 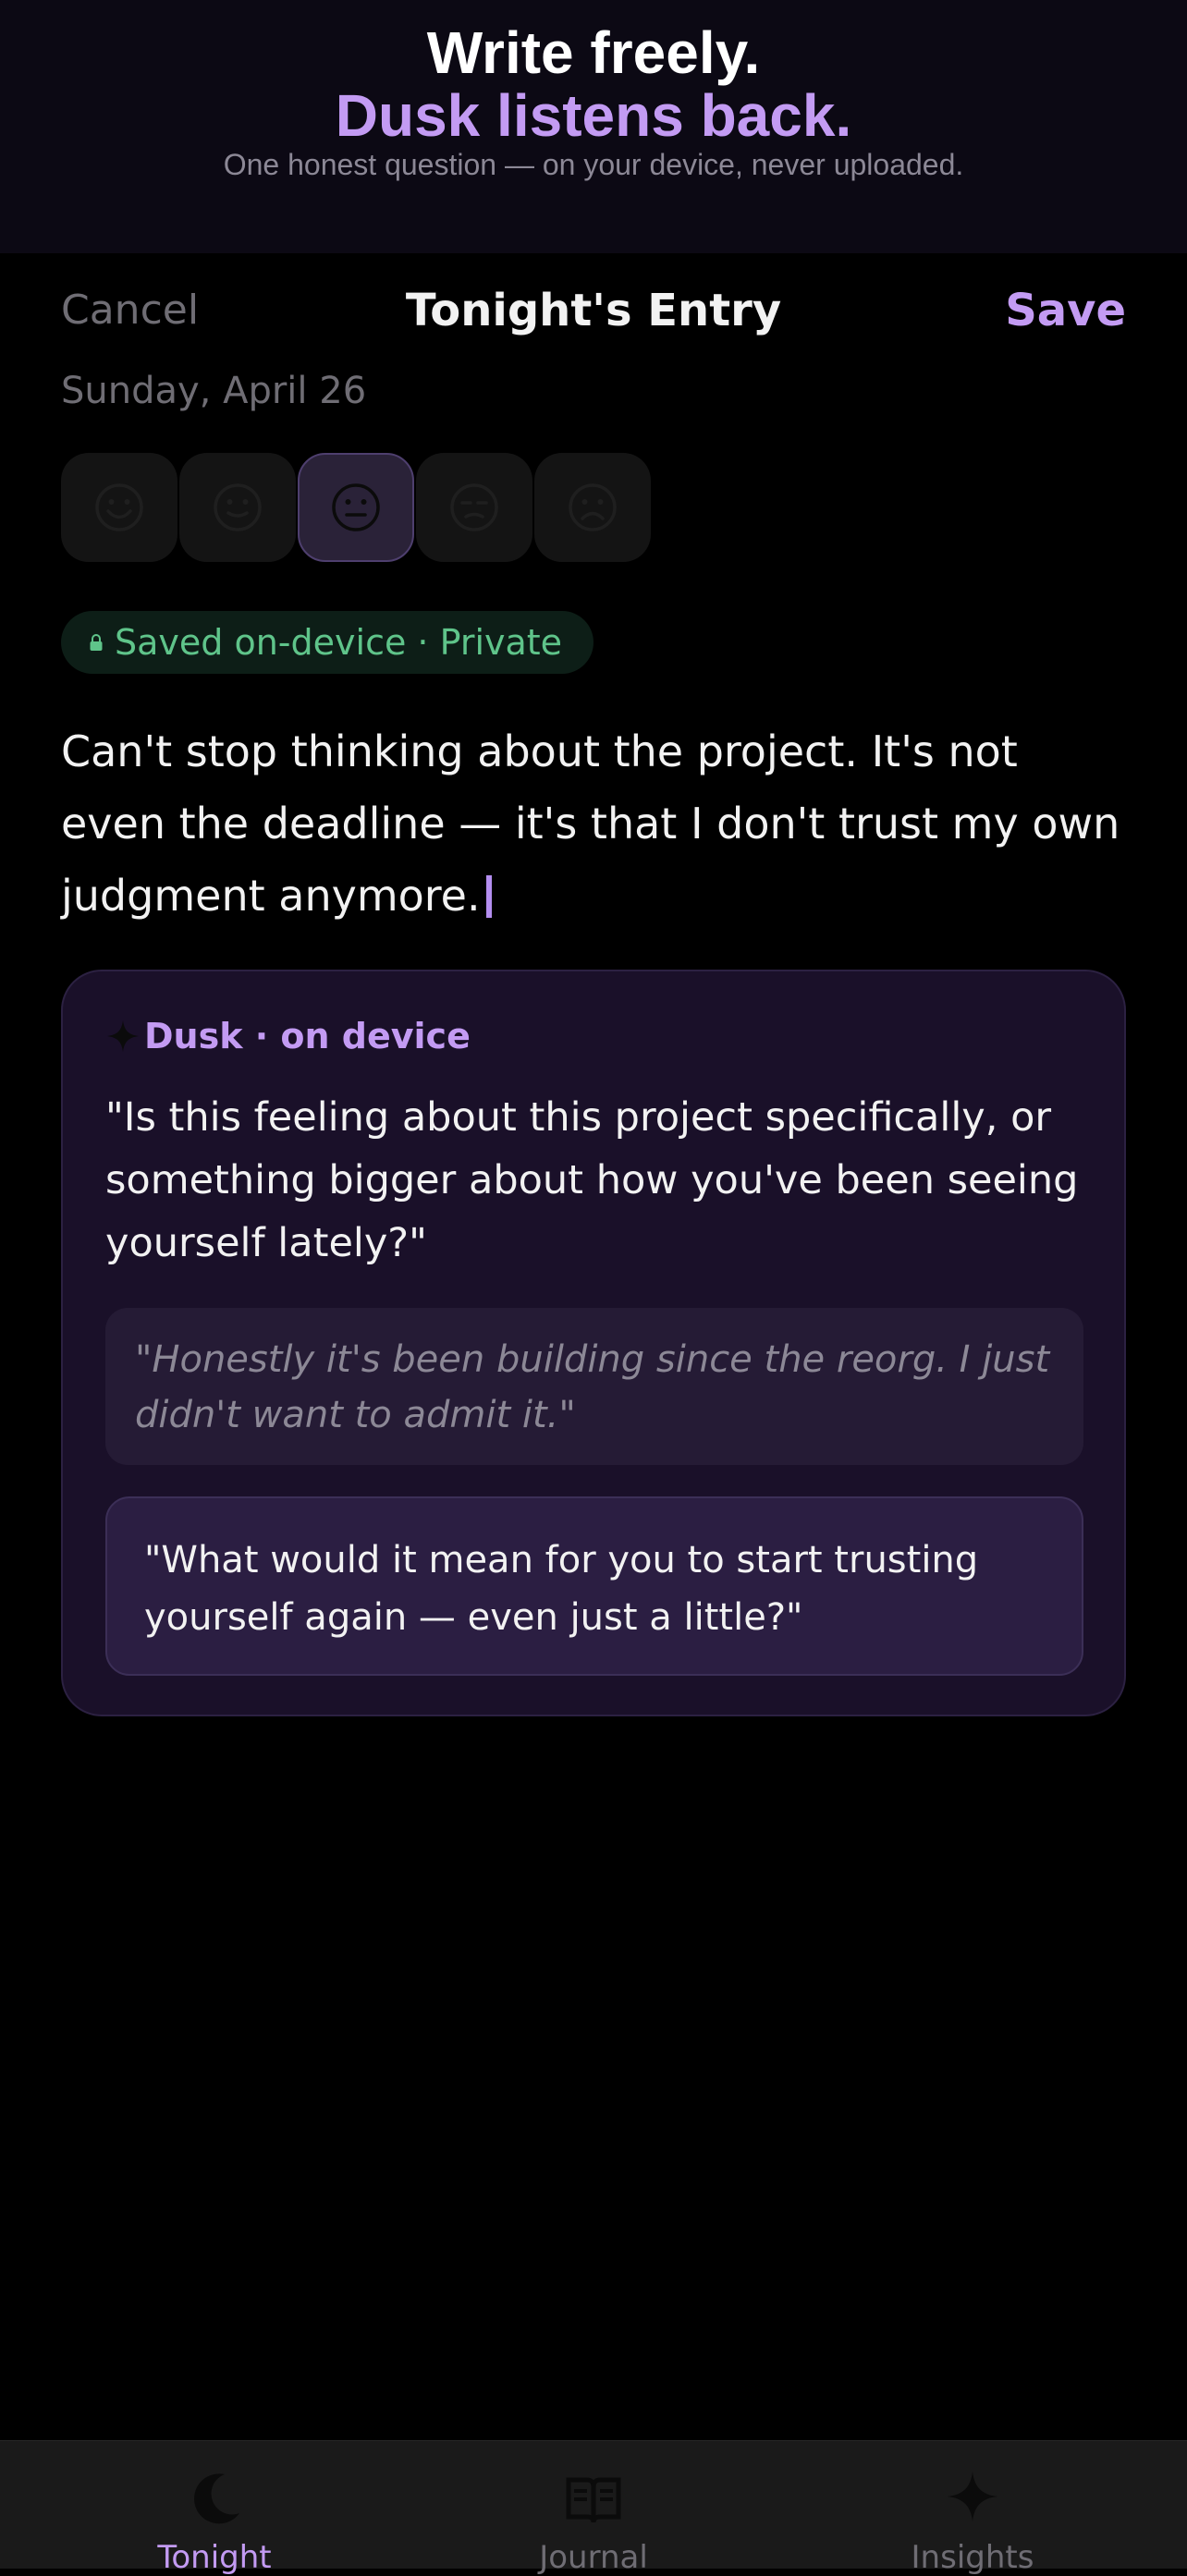 I want to click on mood-selector, so click(x=357, y=507).